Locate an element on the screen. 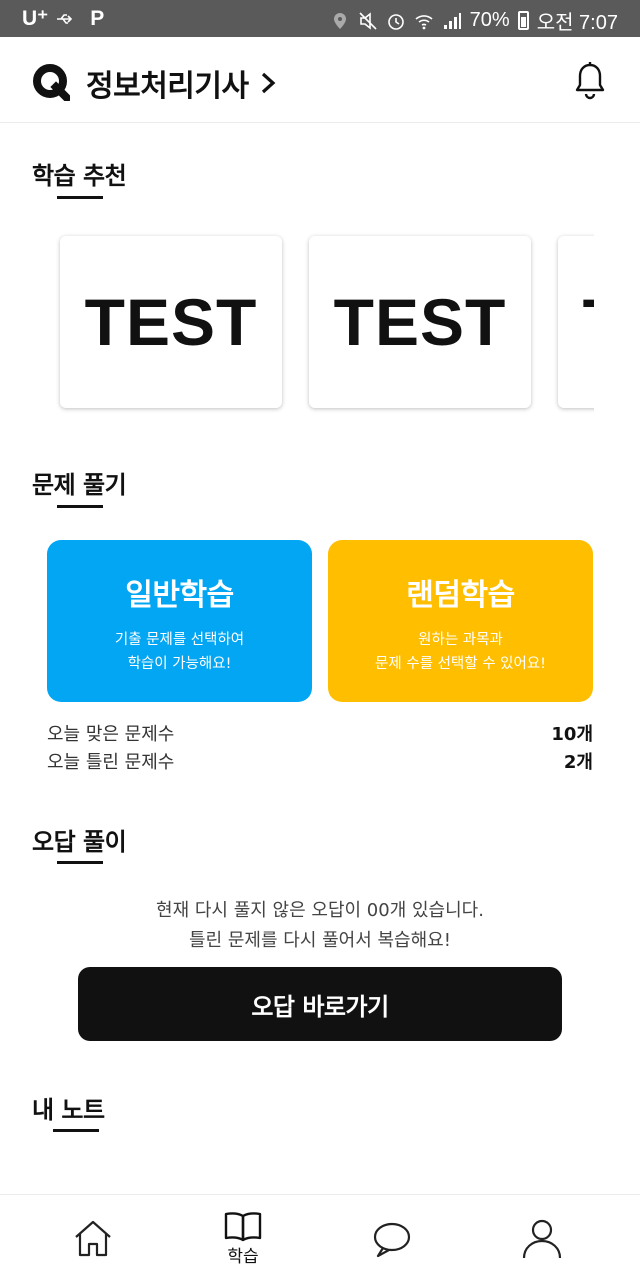 The width and height of the screenshot is (640, 1281). nav-chat is located at coordinates (392, 1238).